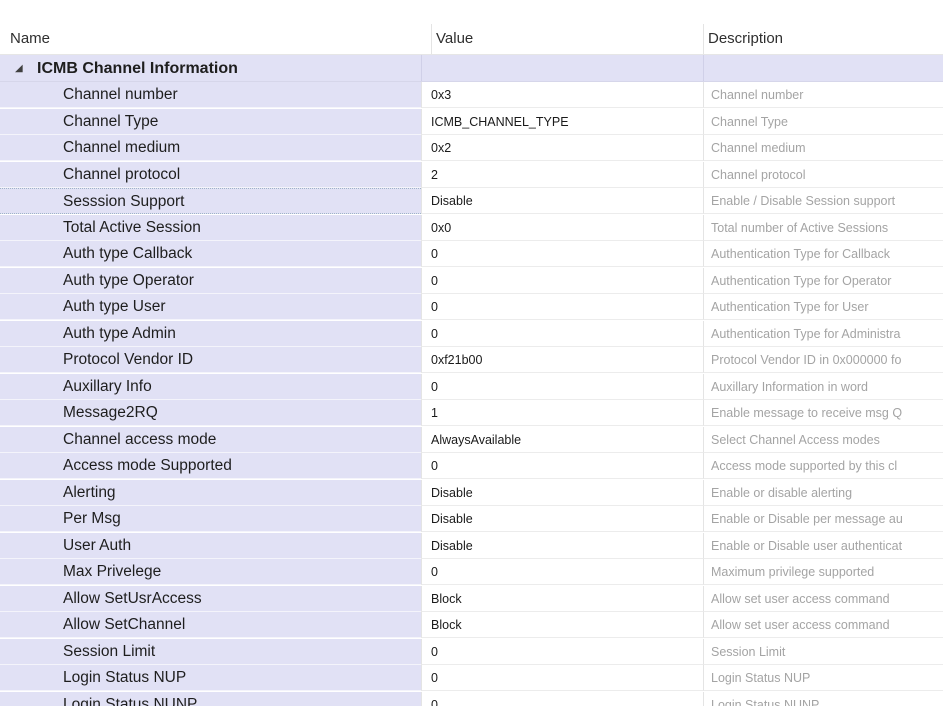 This screenshot has height=706, width=943. What do you see at coordinates (823, 148) in the screenshot?
I see `property-description-cell: Channel medium` at bounding box center [823, 148].